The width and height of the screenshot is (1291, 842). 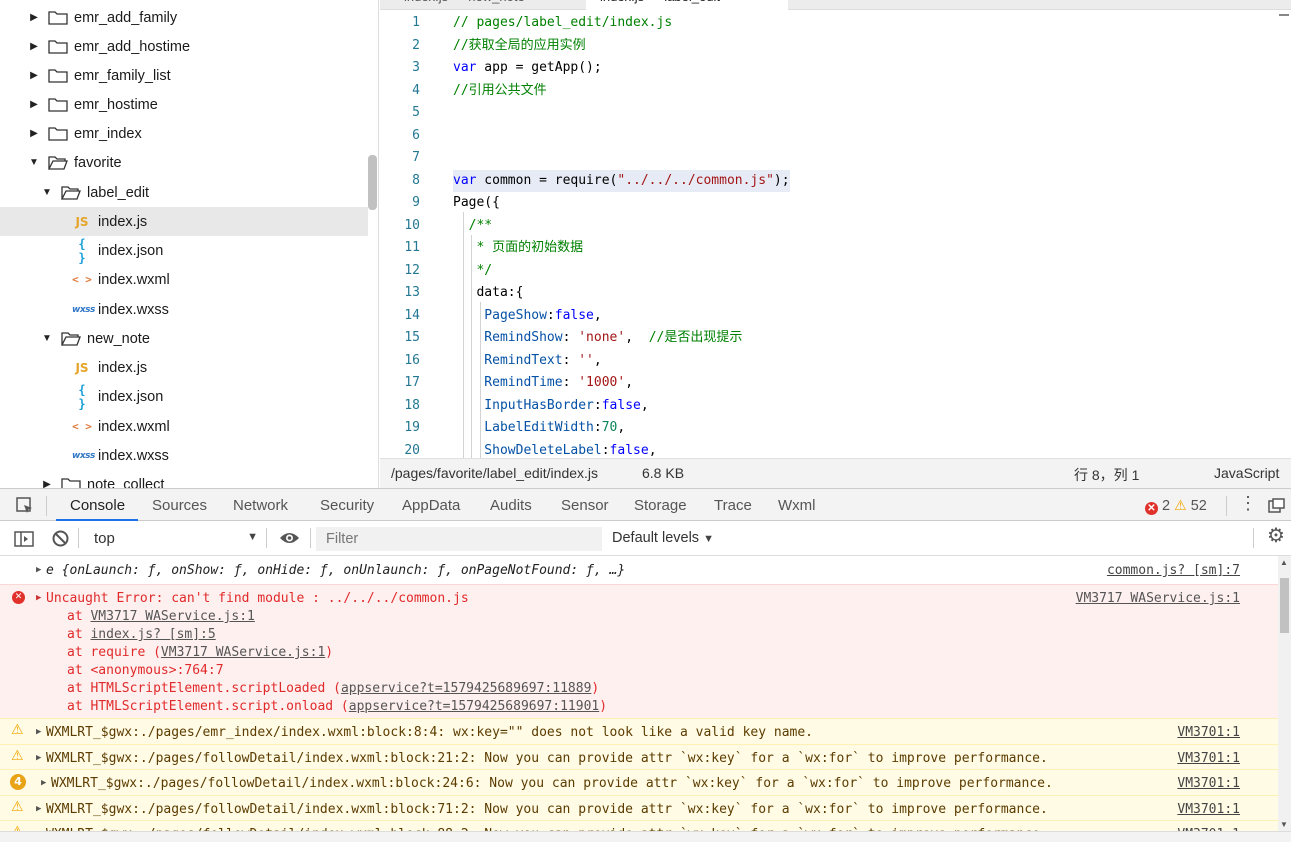 I want to click on tree-folder: ▶ emr_add_hostime, so click(x=184, y=46).